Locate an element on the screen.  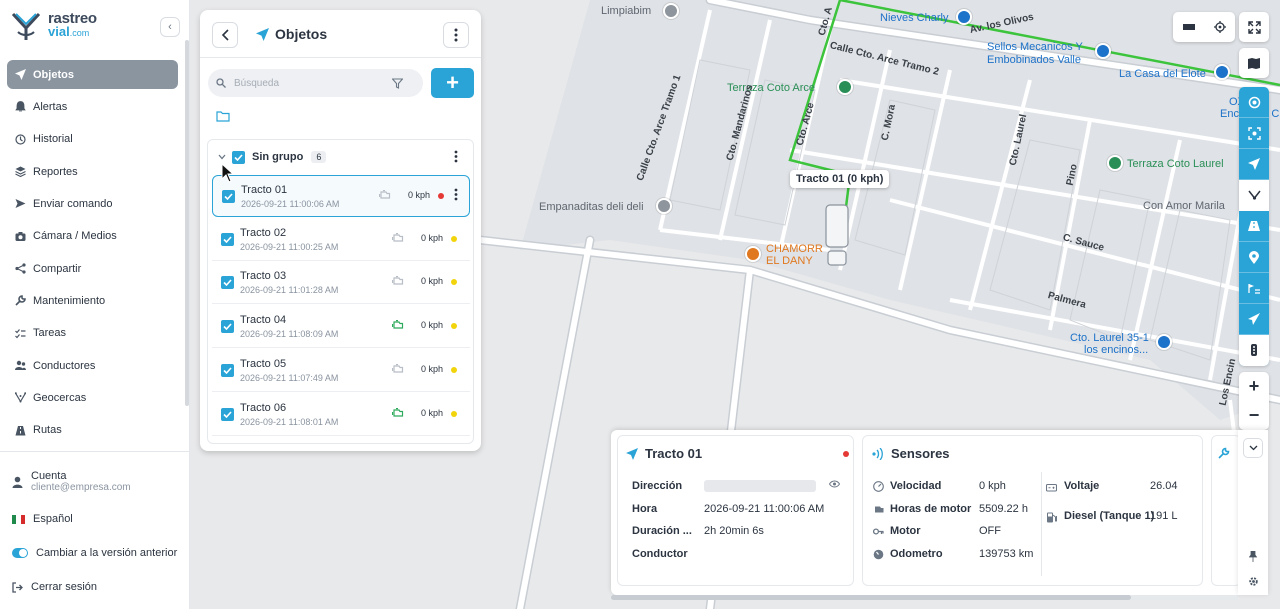
poi-label: Con Amor Marila is located at coordinates (1184, 206).